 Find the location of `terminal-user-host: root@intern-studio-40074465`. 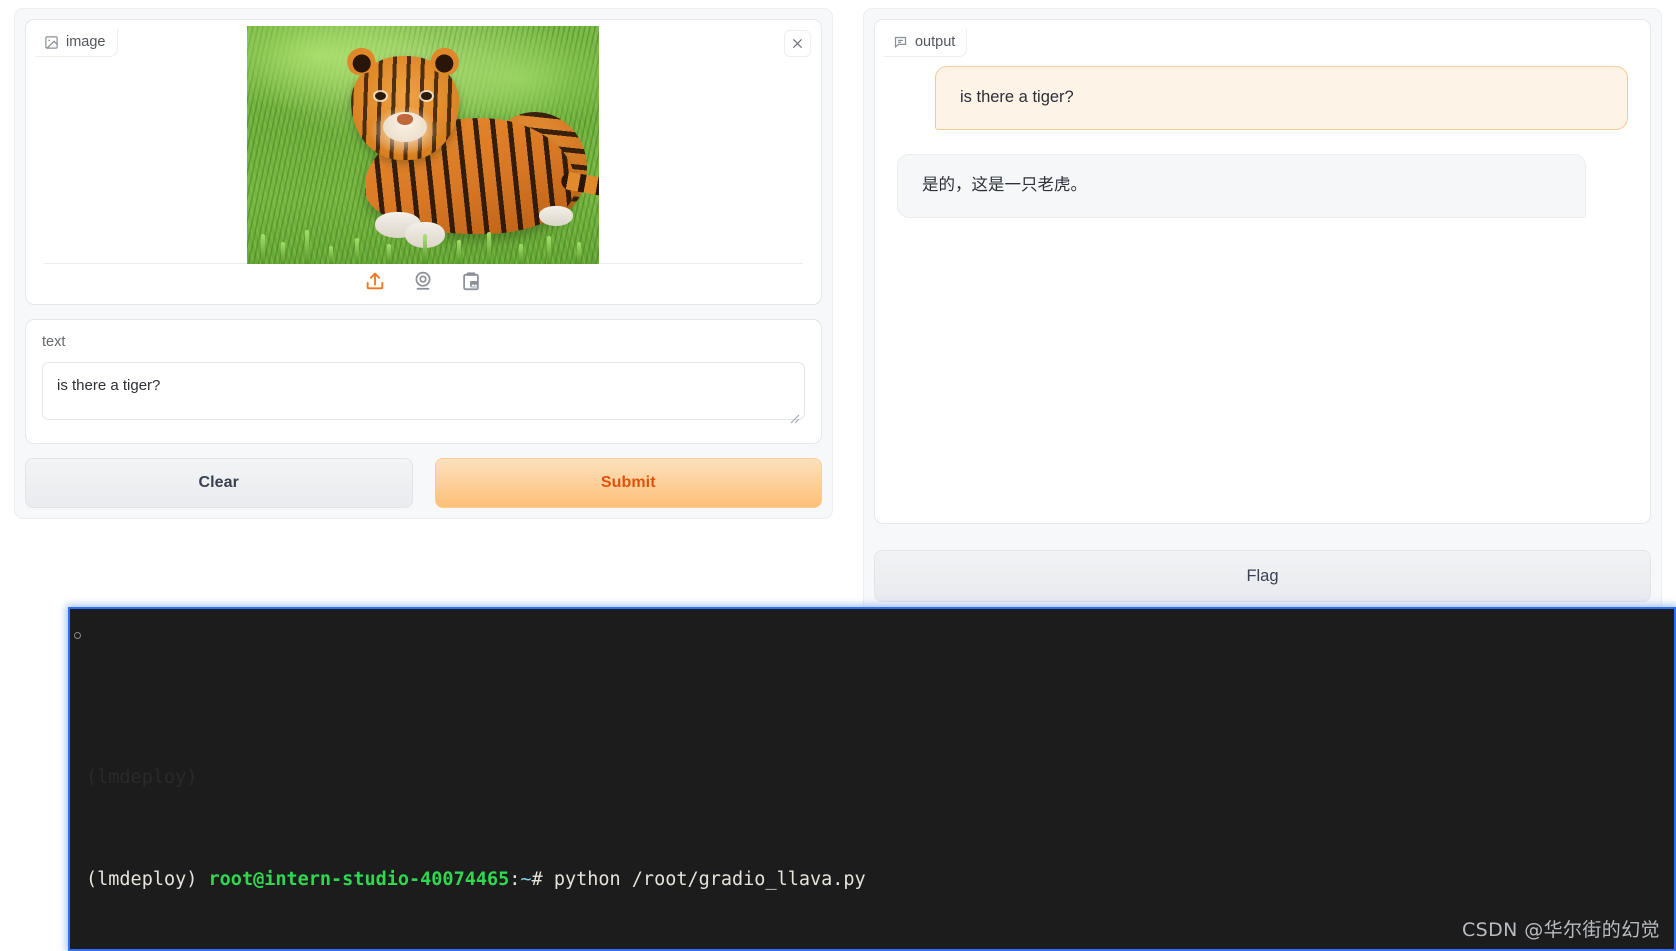

terminal-user-host: root@intern-studio-40074465 is located at coordinates (359, 880).